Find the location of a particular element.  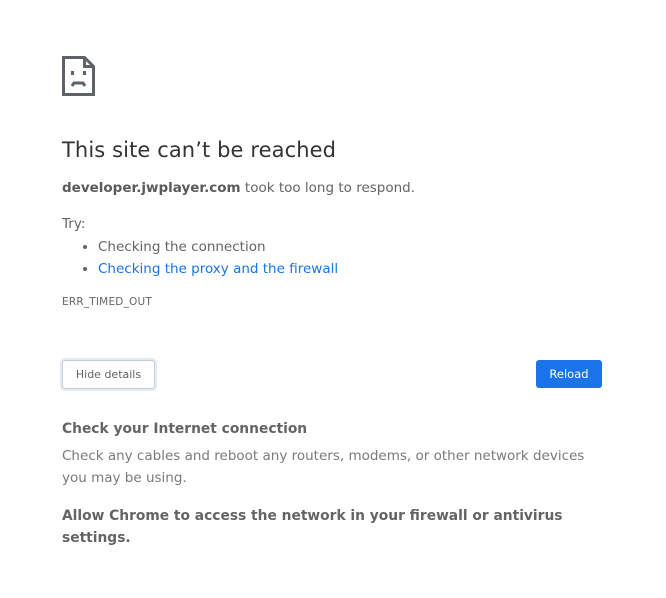

suggestion-connection-label: Checking the connection is located at coordinates (182, 247).